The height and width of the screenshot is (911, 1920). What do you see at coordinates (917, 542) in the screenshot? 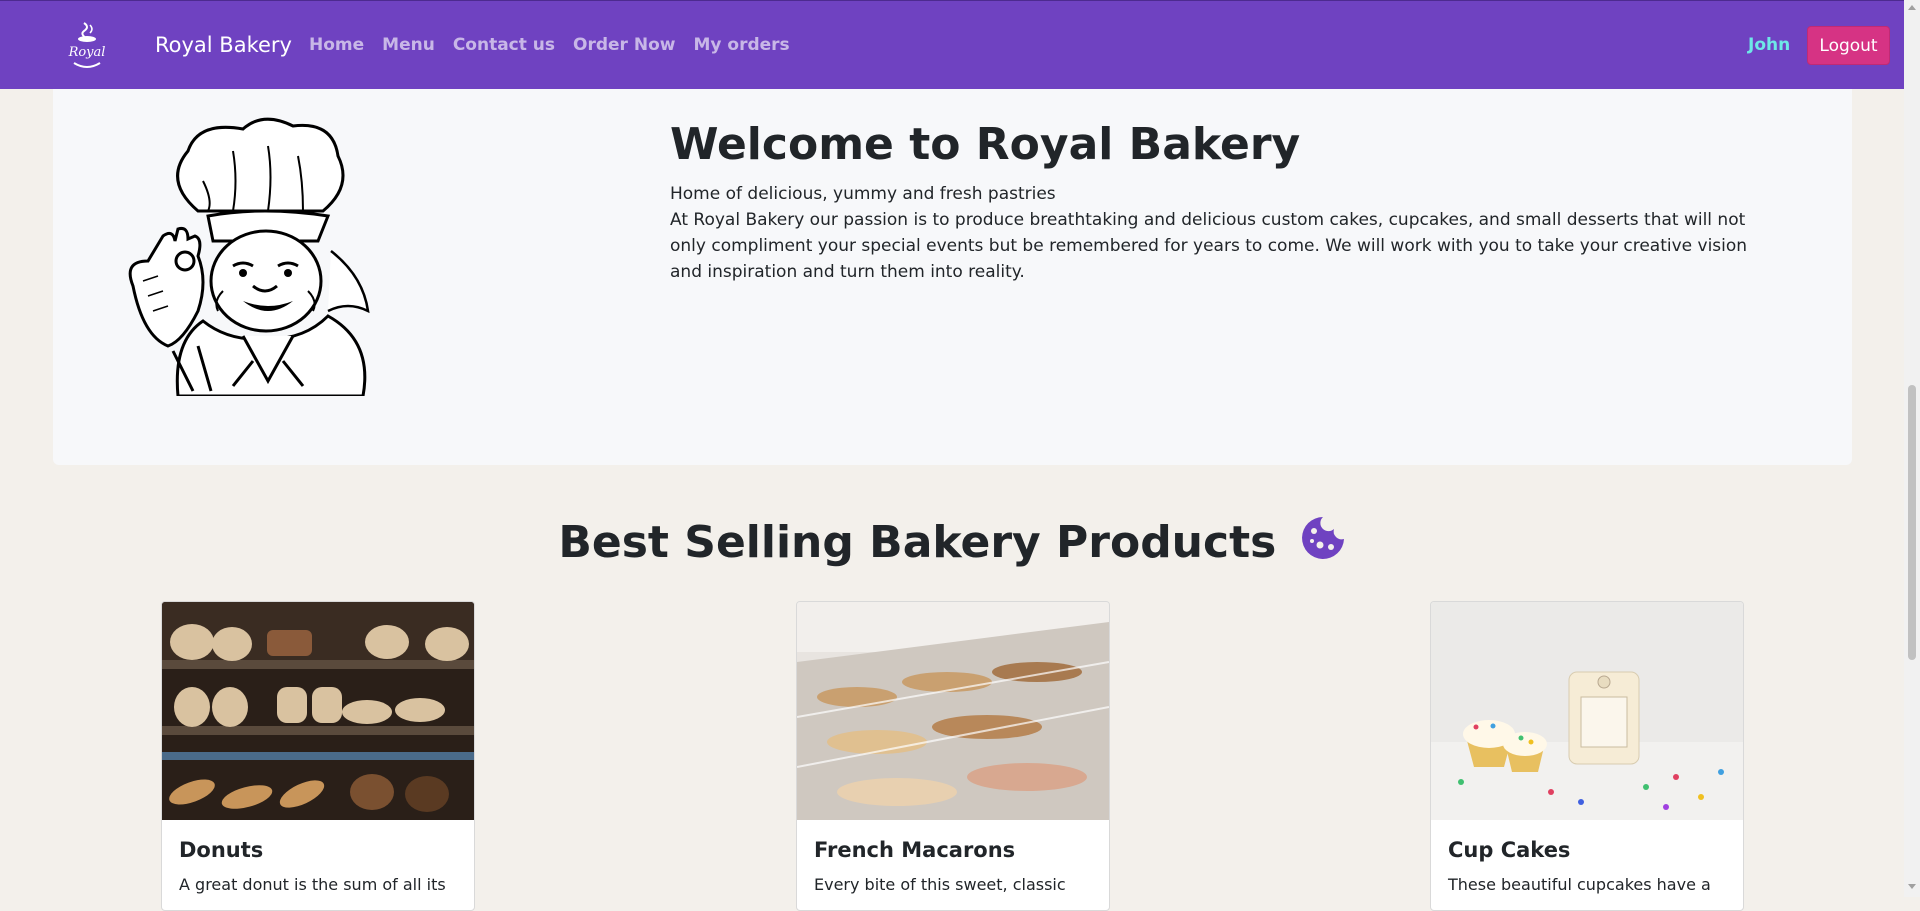
I see `products-title-text: Best Selling Bakery Products` at bounding box center [917, 542].